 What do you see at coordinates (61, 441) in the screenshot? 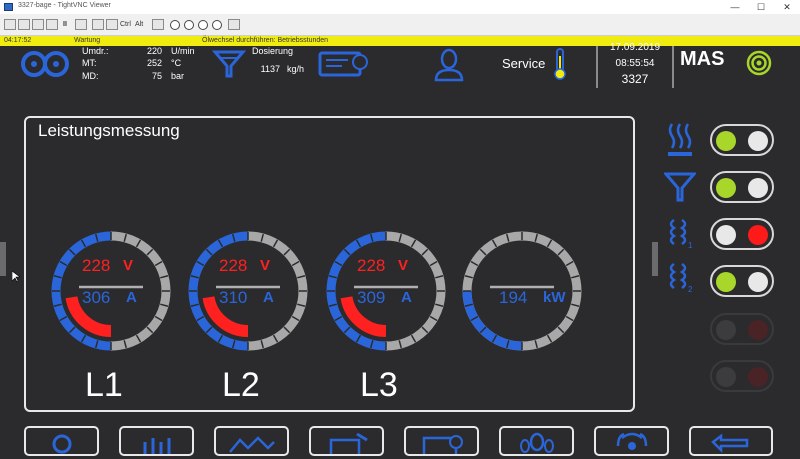
I see `footer-button-overview` at bounding box center [61, 441].